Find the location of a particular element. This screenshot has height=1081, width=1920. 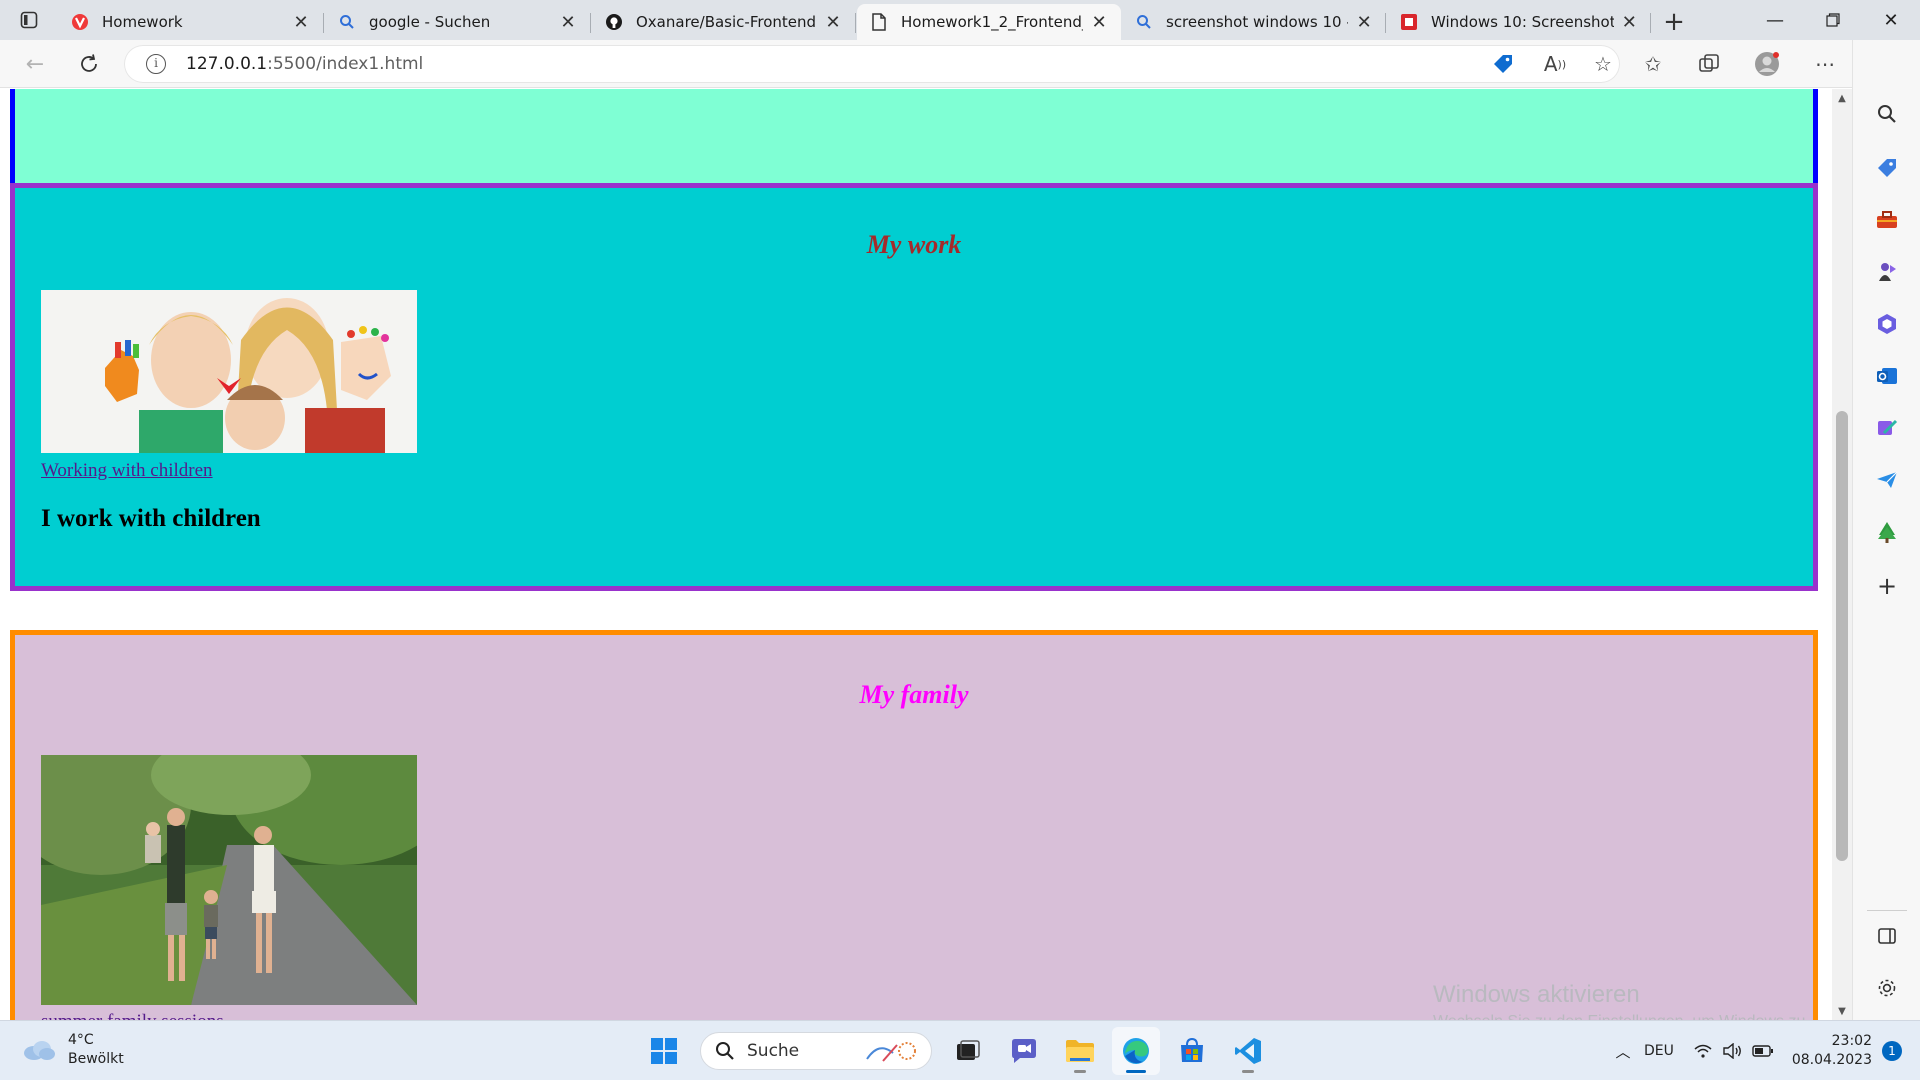

minimize-button: — is located at coordinates (1775, 20).